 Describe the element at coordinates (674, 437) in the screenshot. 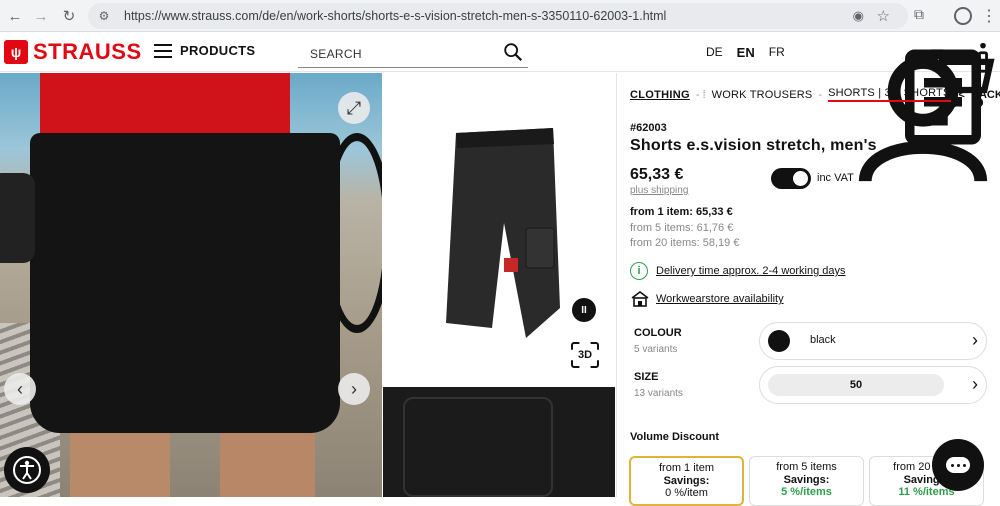

I see `volume-discount-title: Volume Discount` at that location.